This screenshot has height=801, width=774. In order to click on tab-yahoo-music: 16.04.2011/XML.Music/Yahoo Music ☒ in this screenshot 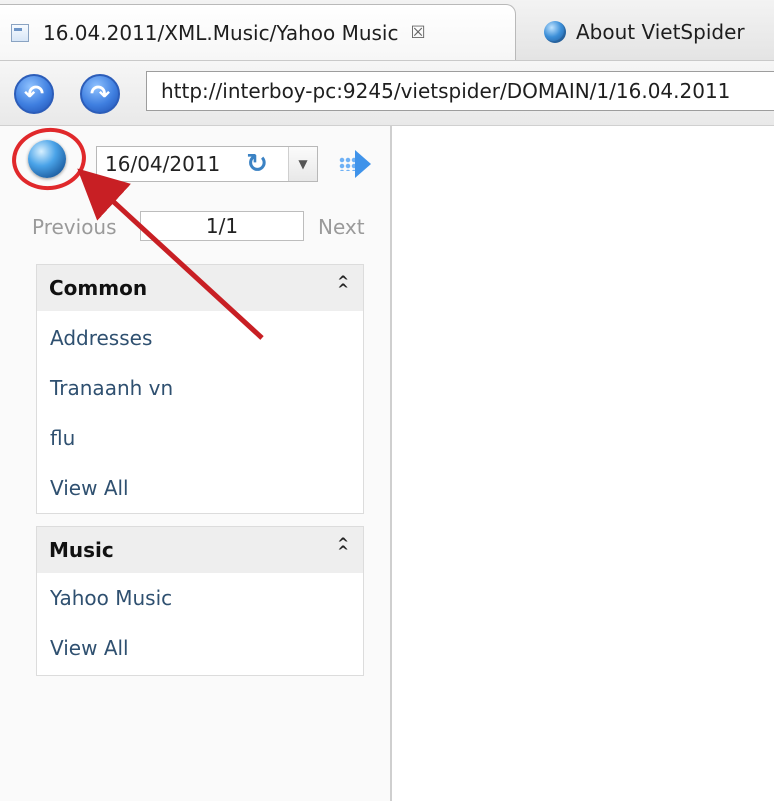, I will do `click(258, 32)`.